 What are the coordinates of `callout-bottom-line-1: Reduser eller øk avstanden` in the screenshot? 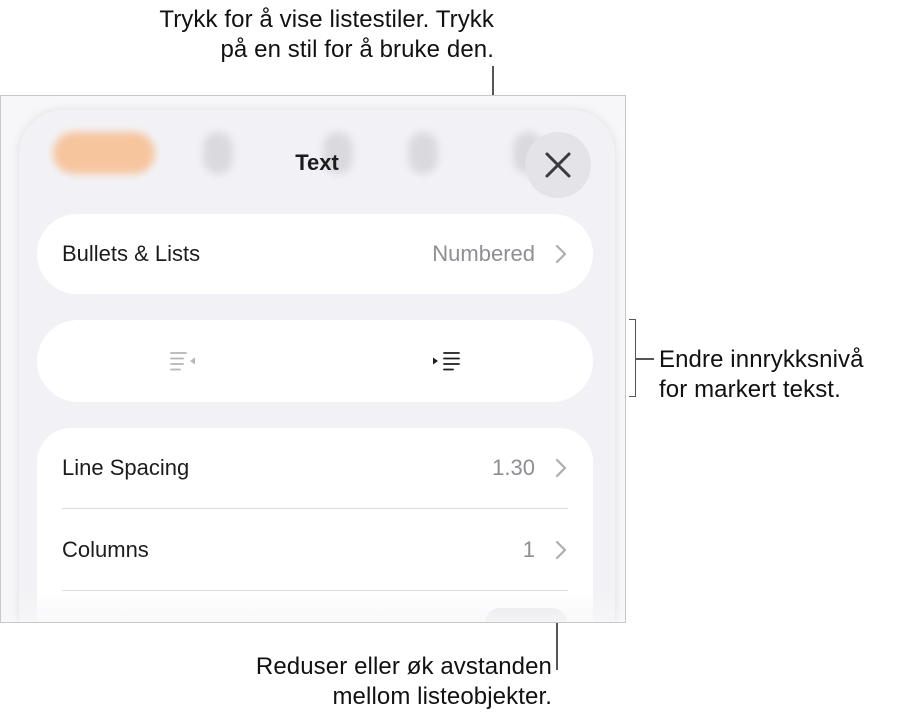 It's located at (403, 666).